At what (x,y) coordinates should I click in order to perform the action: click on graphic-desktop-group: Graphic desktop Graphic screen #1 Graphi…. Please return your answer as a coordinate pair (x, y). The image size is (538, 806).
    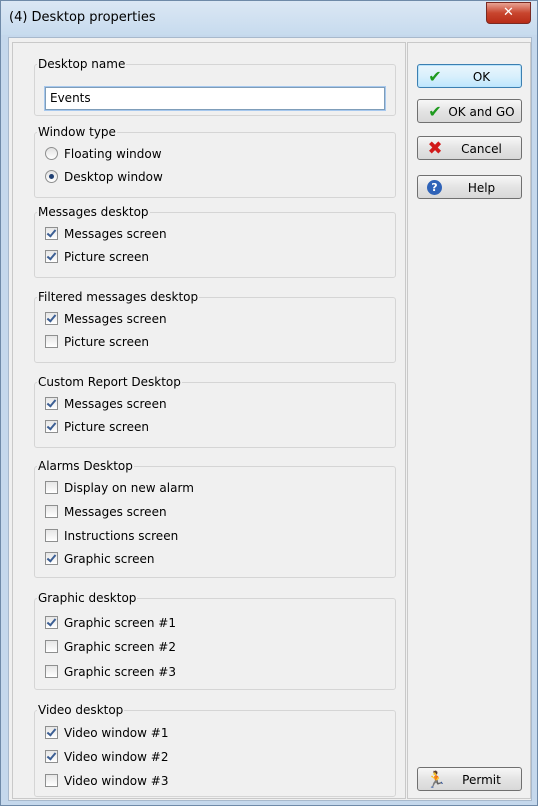
    Looking at the image, I should click on (215, 640).